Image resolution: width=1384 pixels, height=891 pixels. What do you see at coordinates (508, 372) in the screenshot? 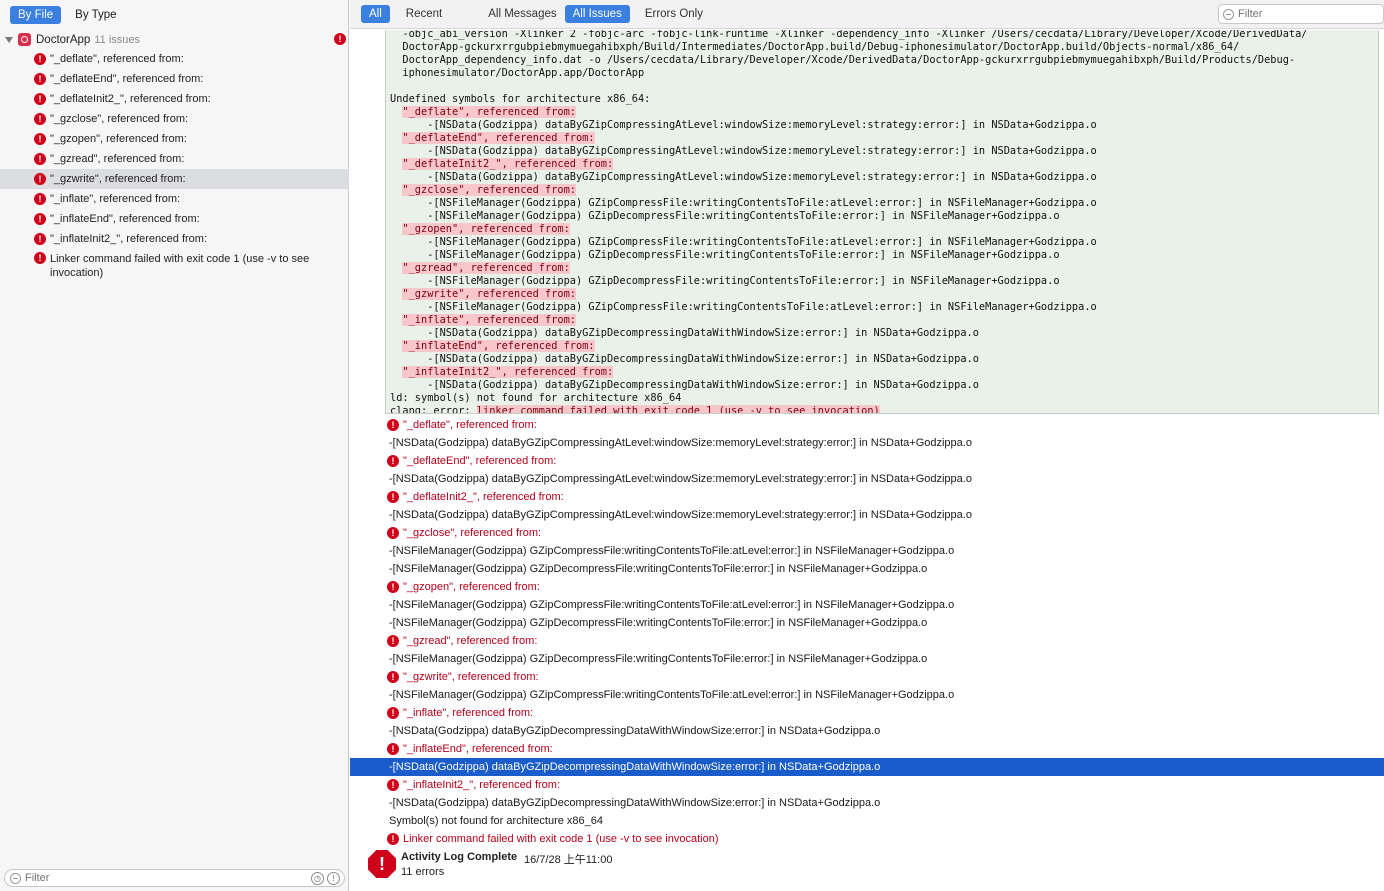
I see `highlighted-error: "_inflateInit2_", referenced from:` at bounding box center [508, 372].